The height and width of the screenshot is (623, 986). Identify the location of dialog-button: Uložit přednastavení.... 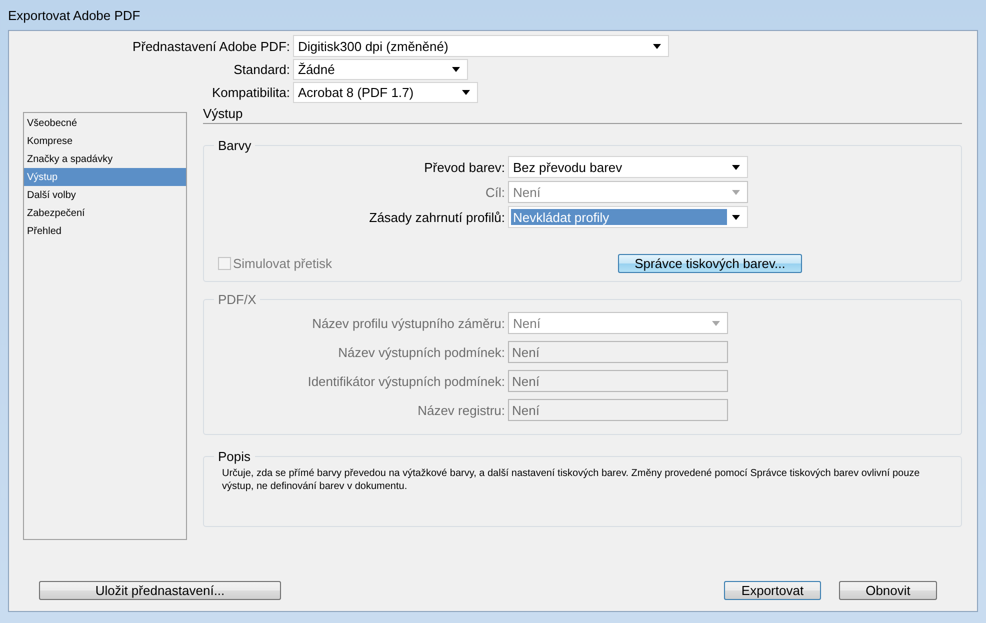
(160, 590).